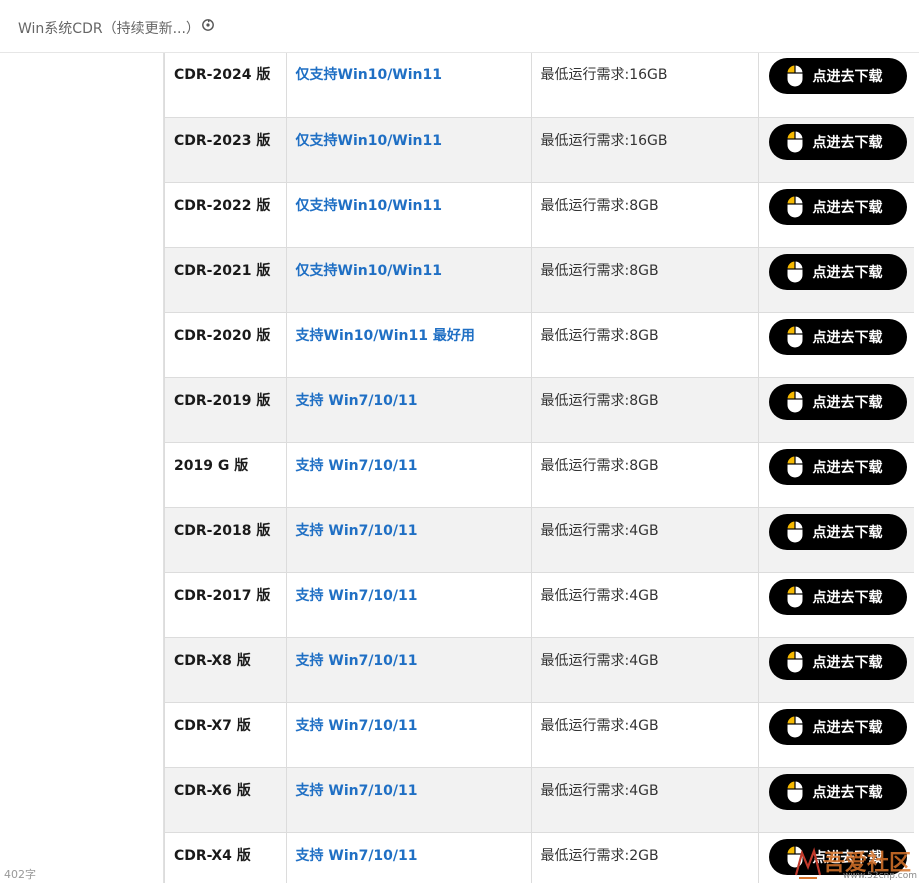 The height and width of the screenshot is (883, 919). Describe the element at coordinates (109, 28) in the screenshot. I see `page-title: Win系统CDR（持续更新...）` at that location.